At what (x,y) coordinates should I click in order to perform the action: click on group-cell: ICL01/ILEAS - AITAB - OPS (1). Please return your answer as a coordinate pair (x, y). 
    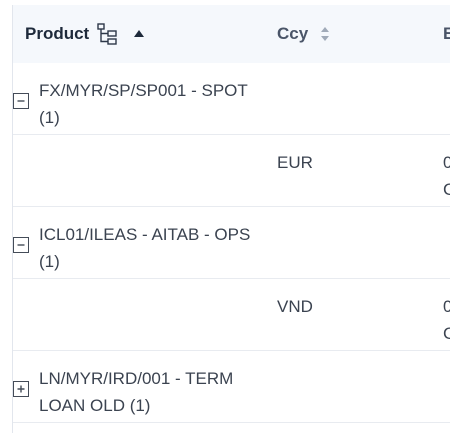
    Looking at the image, I should click on (138, 248).